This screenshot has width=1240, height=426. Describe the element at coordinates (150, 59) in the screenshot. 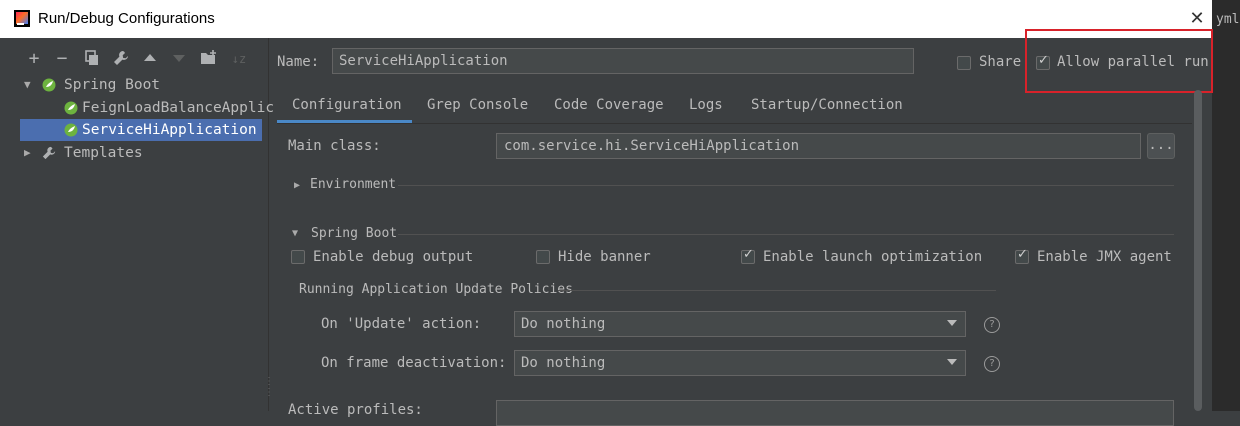

I see `move-up-icon` at that location.